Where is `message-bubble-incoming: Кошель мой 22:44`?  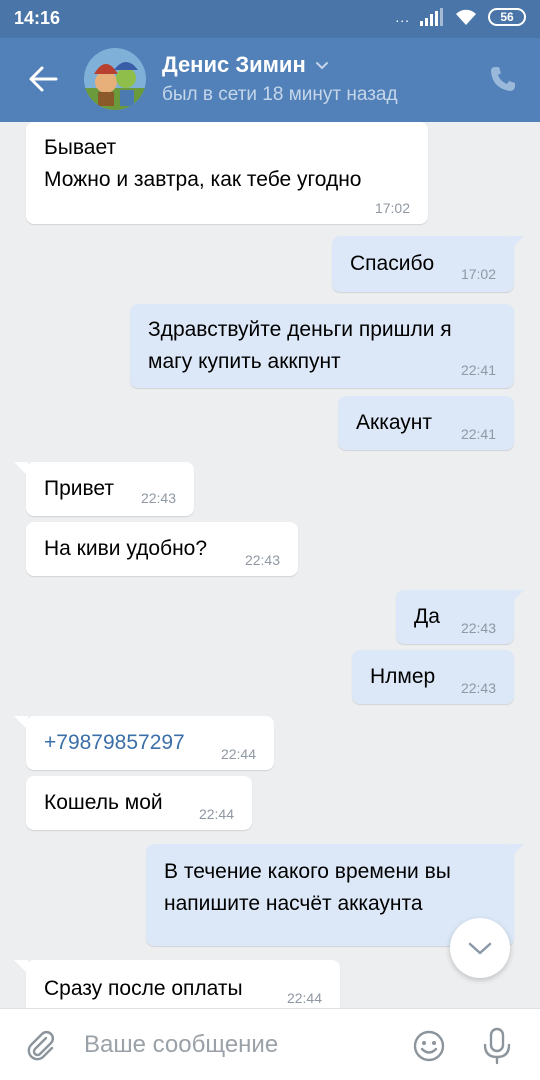
message-bubble-incoming: Кошель мой 22:44 is located at coordinates (139, 803).